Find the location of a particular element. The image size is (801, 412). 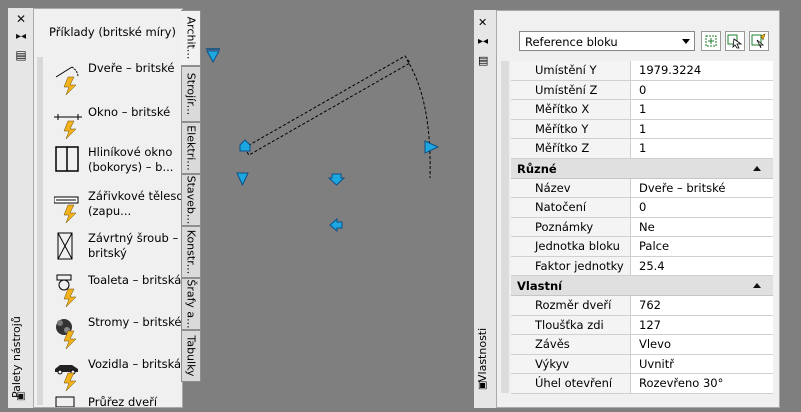

tool-item-trees: Stromy – britské is located at coordinates (119, 333).